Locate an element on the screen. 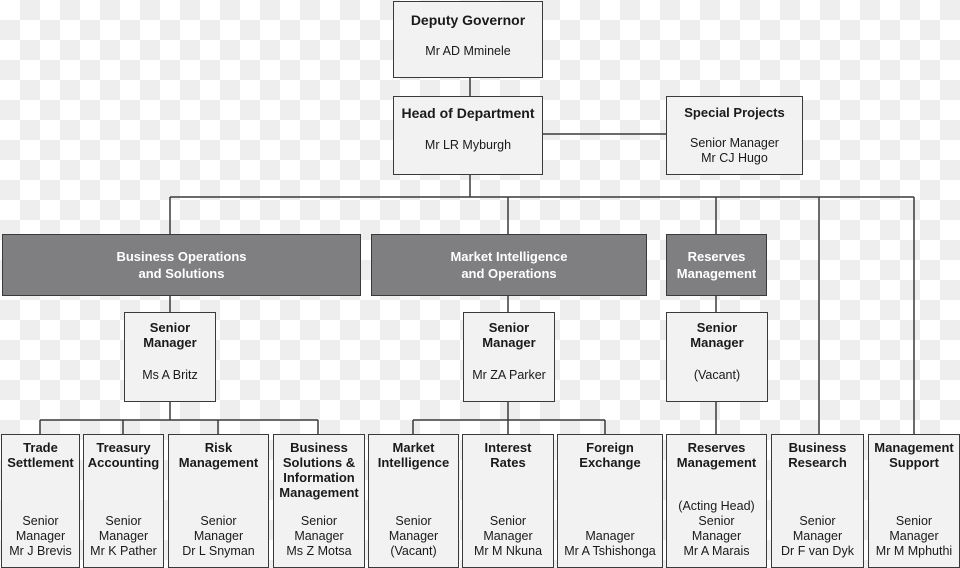 This screenshot has height=568, width=960. box-person: Ms A Britz is located at coordinates (170, 375).